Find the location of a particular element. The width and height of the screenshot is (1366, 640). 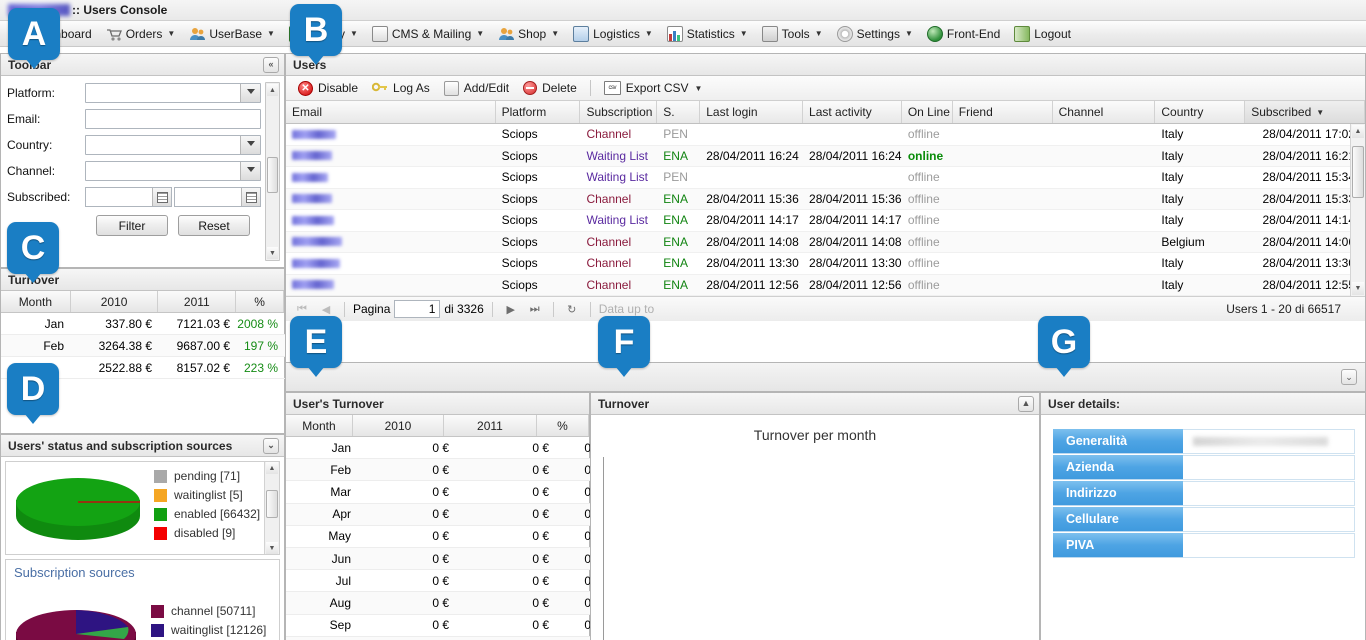

table-row: Mar0 €0 €0 % is located at coordinates (449, 492).